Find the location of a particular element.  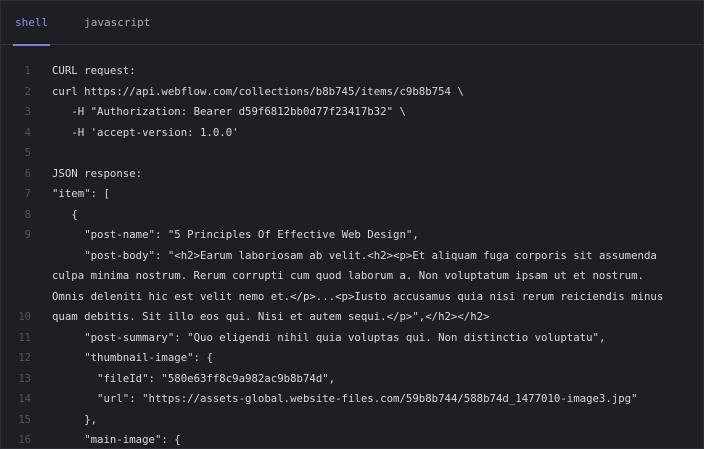

line-number: 7 is located at coordinates (27, 194).